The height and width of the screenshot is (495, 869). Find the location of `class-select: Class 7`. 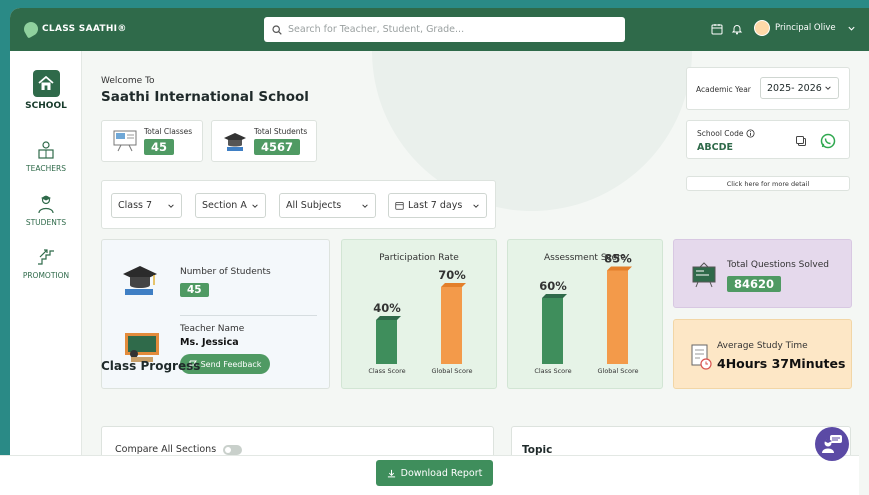

class-select: Class 7 is located at coordinates (146, 205).